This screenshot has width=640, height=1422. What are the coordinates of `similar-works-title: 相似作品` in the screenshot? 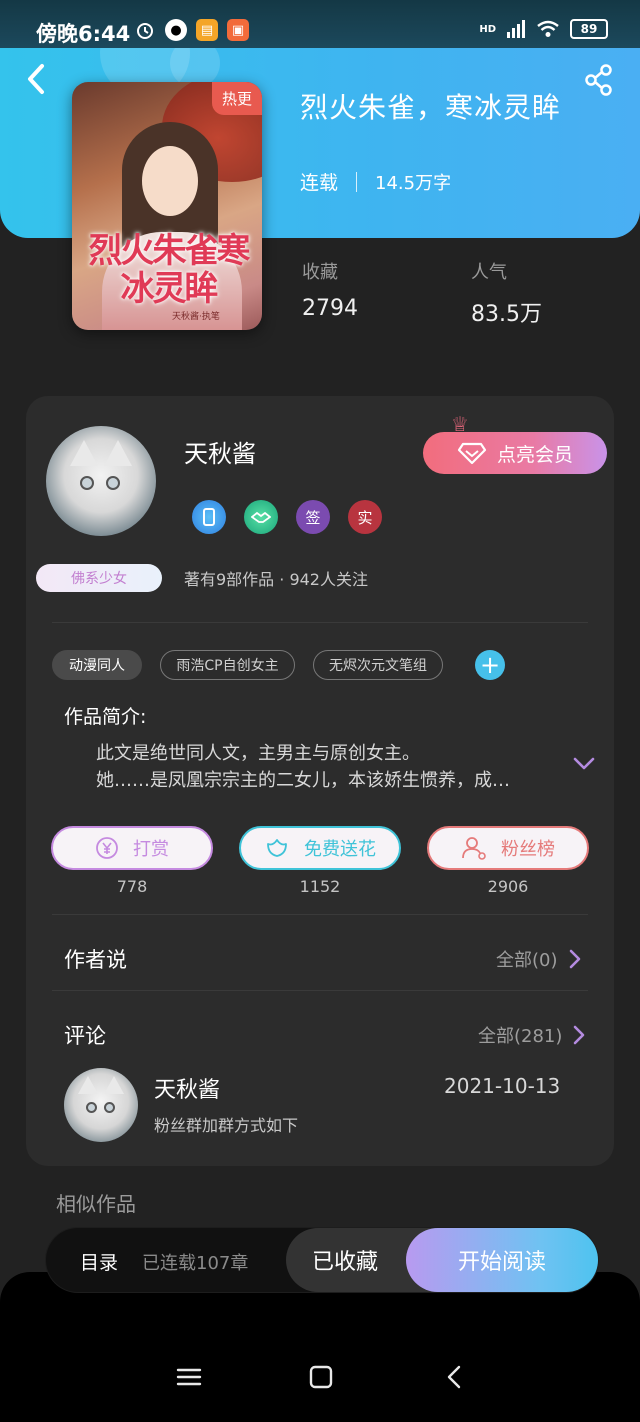 It's located at (96, 1204).